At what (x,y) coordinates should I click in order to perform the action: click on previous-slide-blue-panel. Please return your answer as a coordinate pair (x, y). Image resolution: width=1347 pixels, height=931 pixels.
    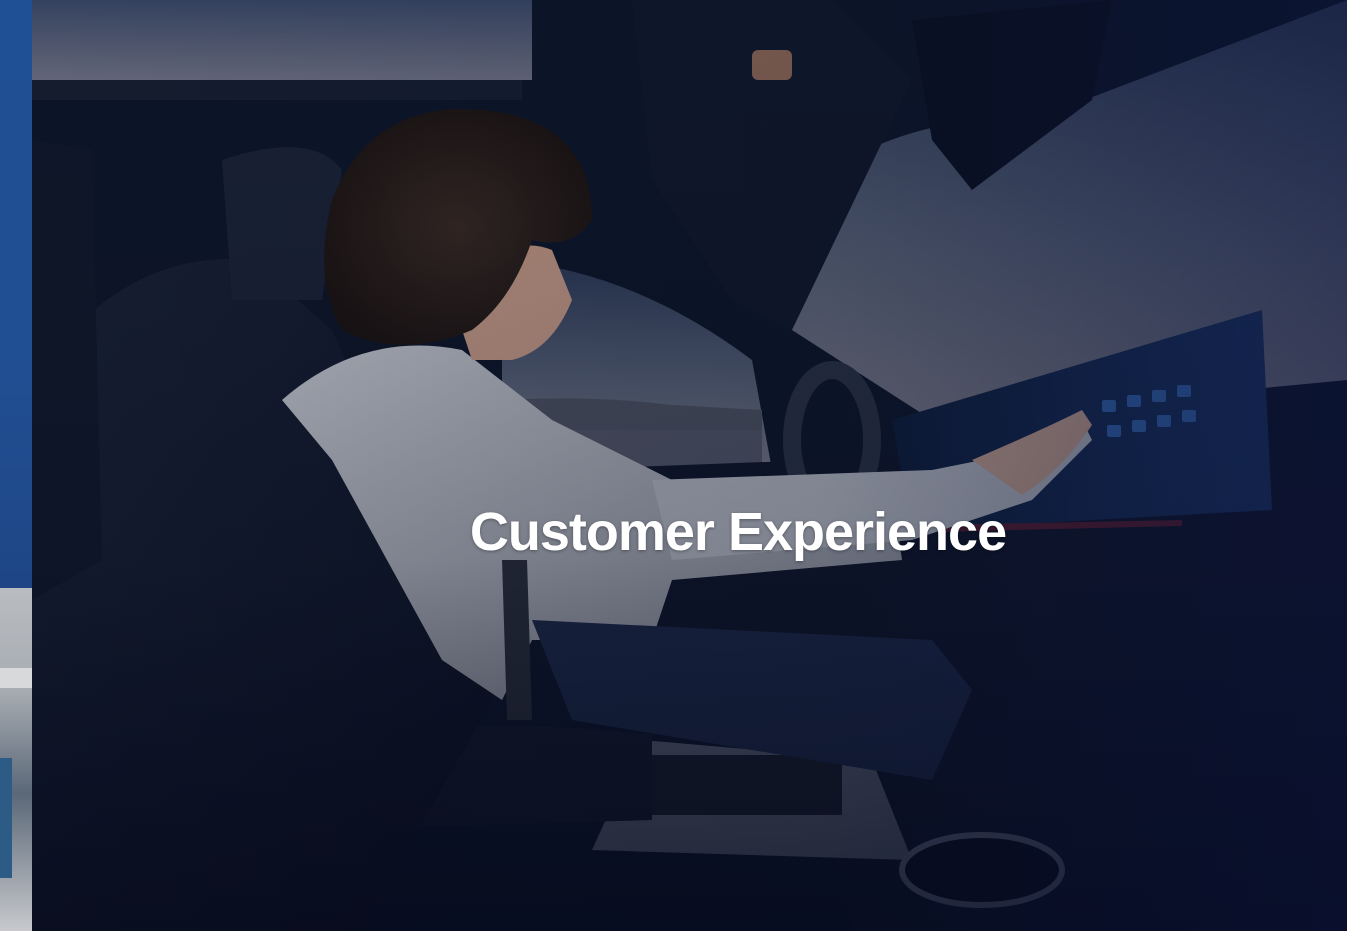
    Looking at the image, I should click on (17, 294).